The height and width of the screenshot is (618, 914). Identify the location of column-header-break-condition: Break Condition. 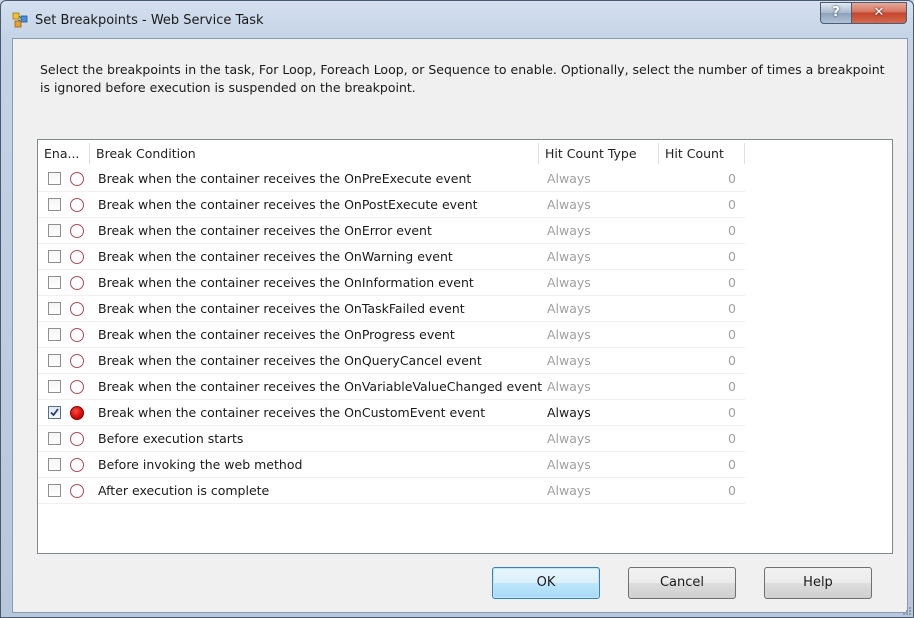
(314, 153).